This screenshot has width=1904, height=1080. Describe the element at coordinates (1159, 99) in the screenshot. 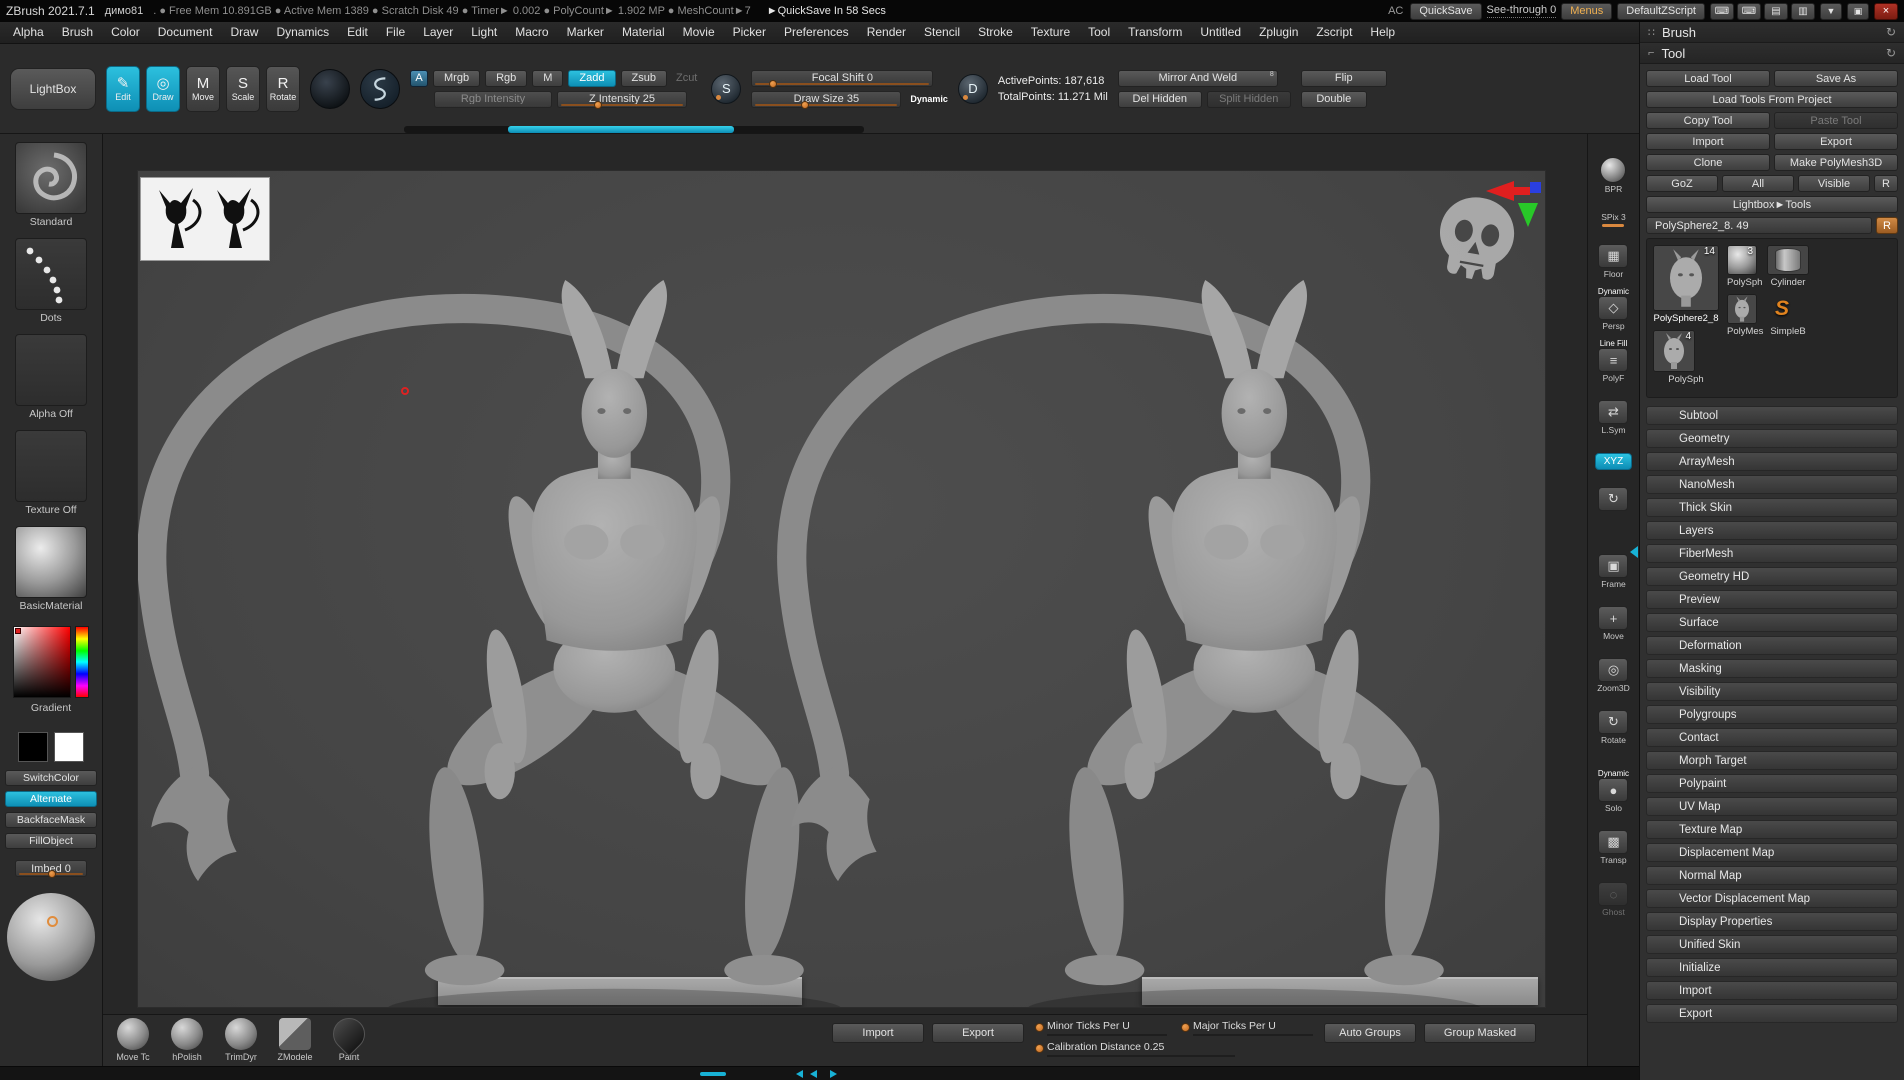

I see `del-hidden-button: Del Hidden` at that location.